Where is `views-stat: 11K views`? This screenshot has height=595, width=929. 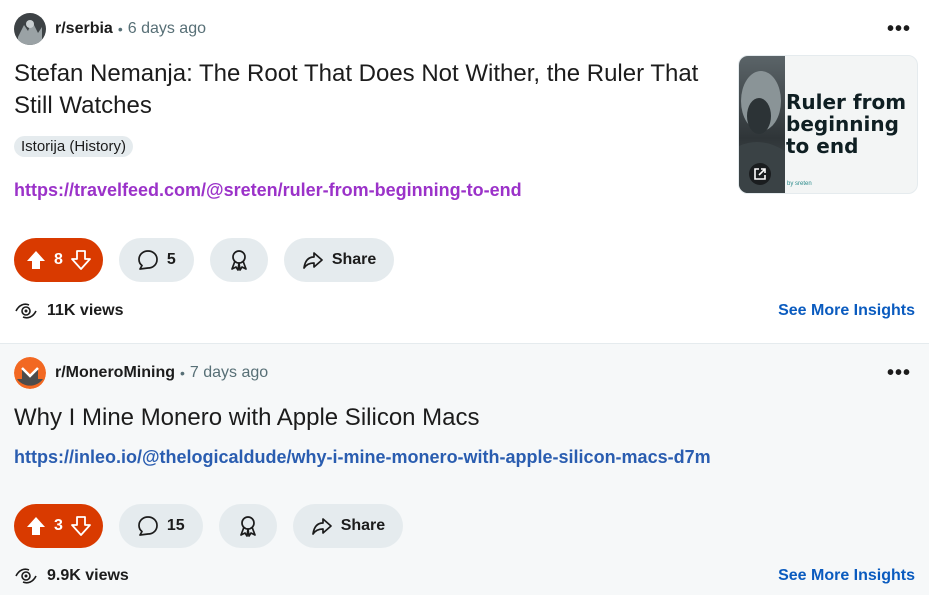 views-stat: 11K views is located at coordinates (69, 311).